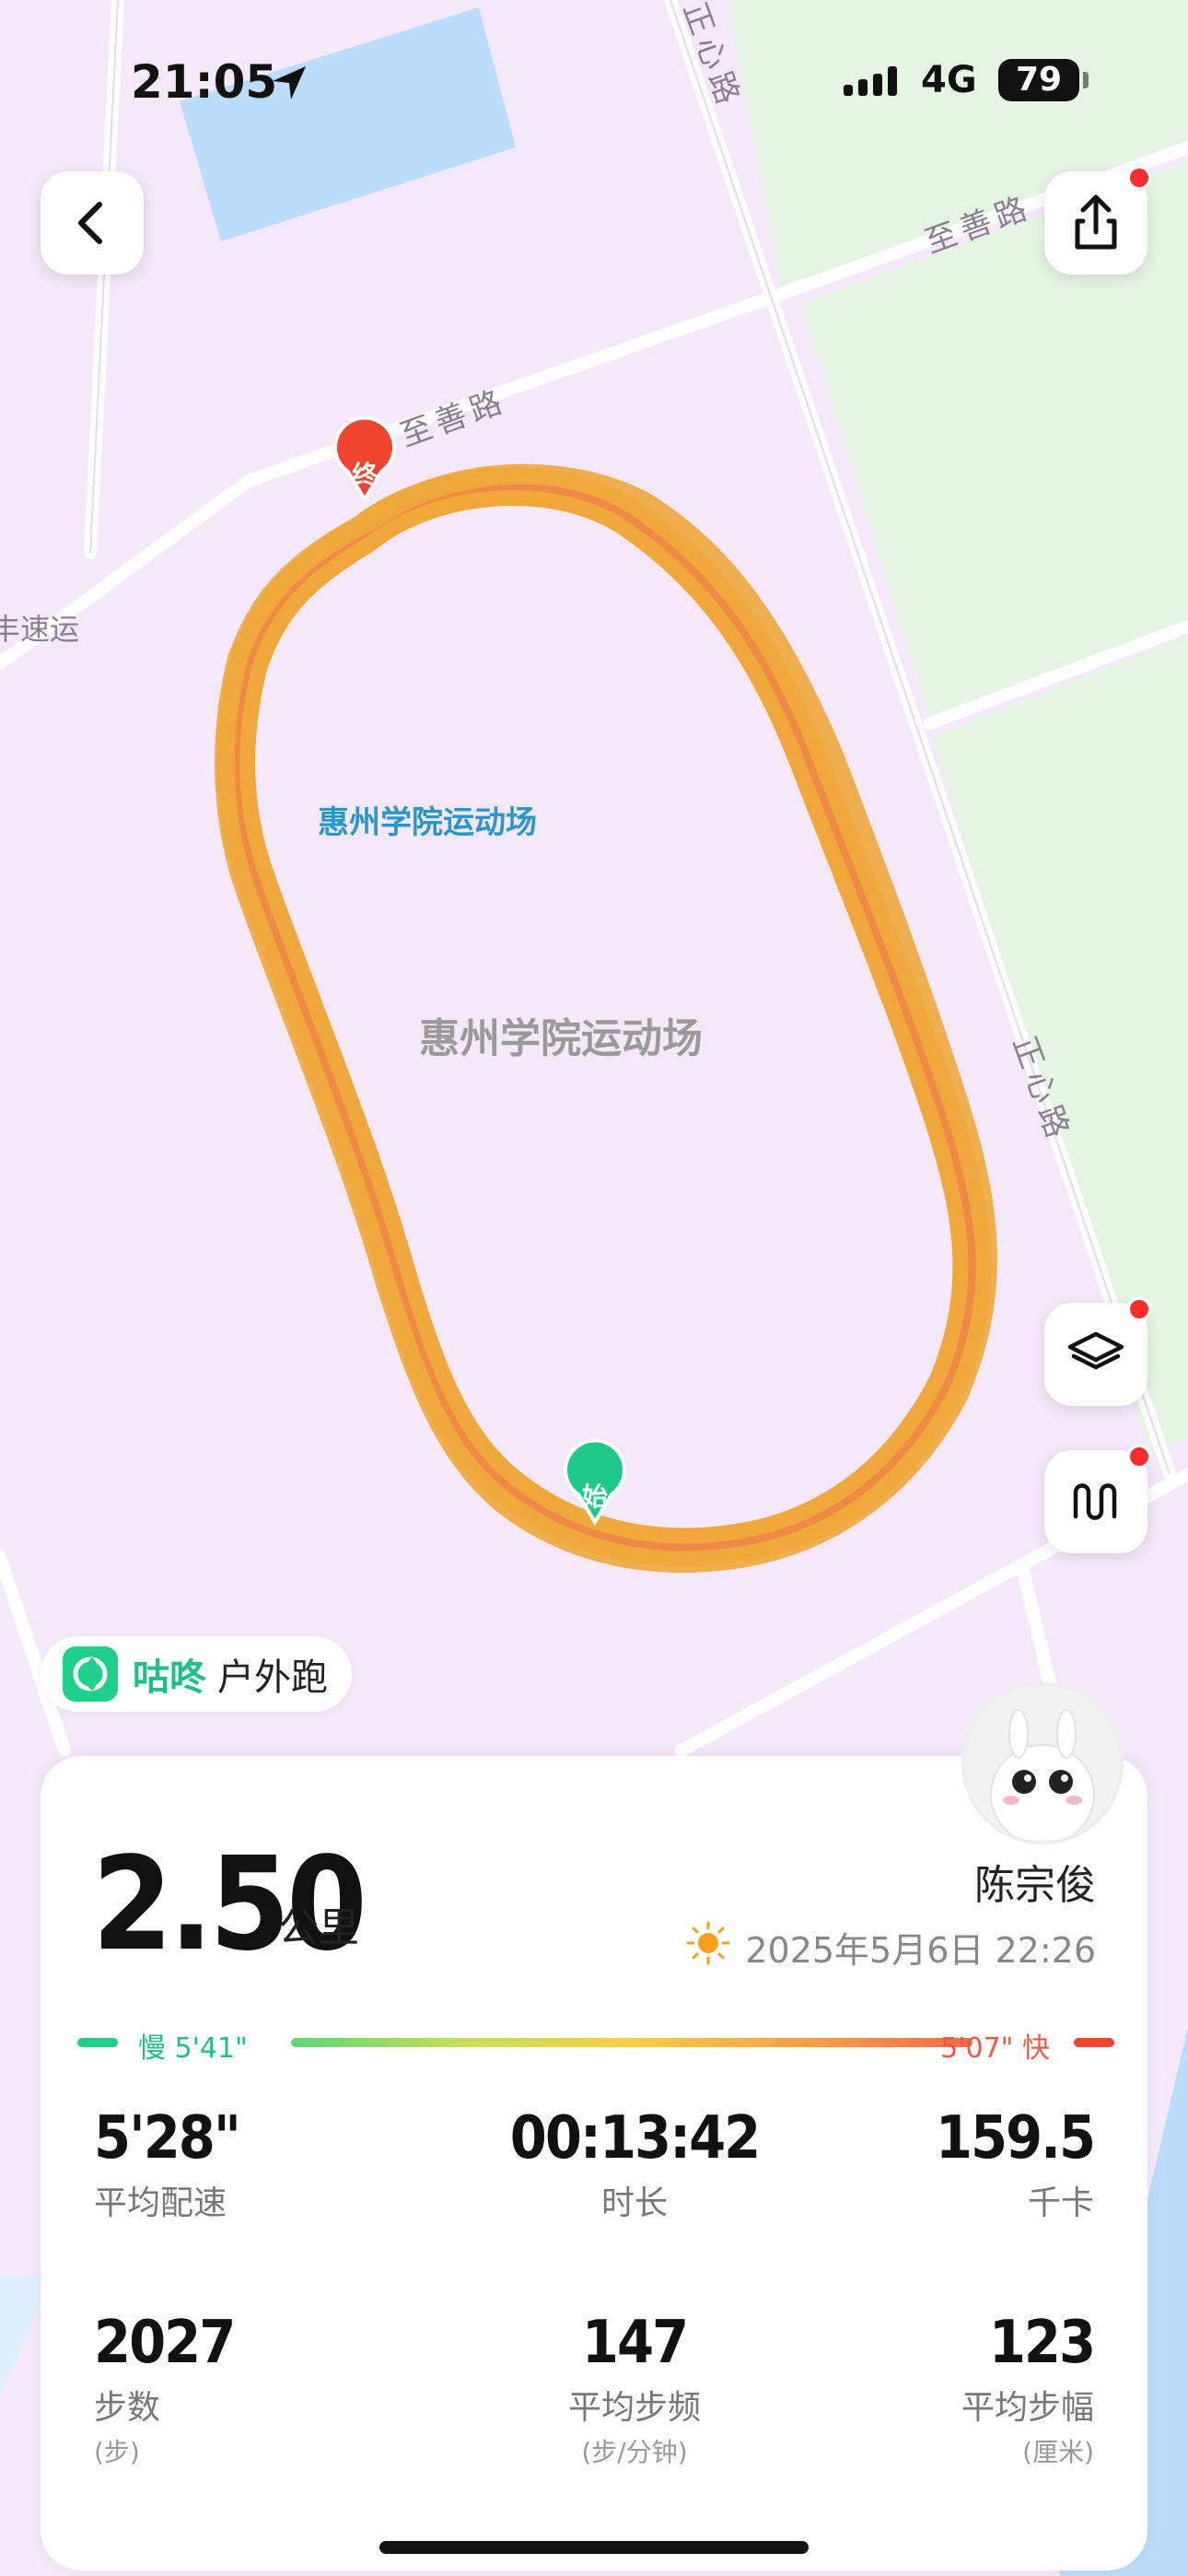  I want to click on share-button, so click(1097, 220).